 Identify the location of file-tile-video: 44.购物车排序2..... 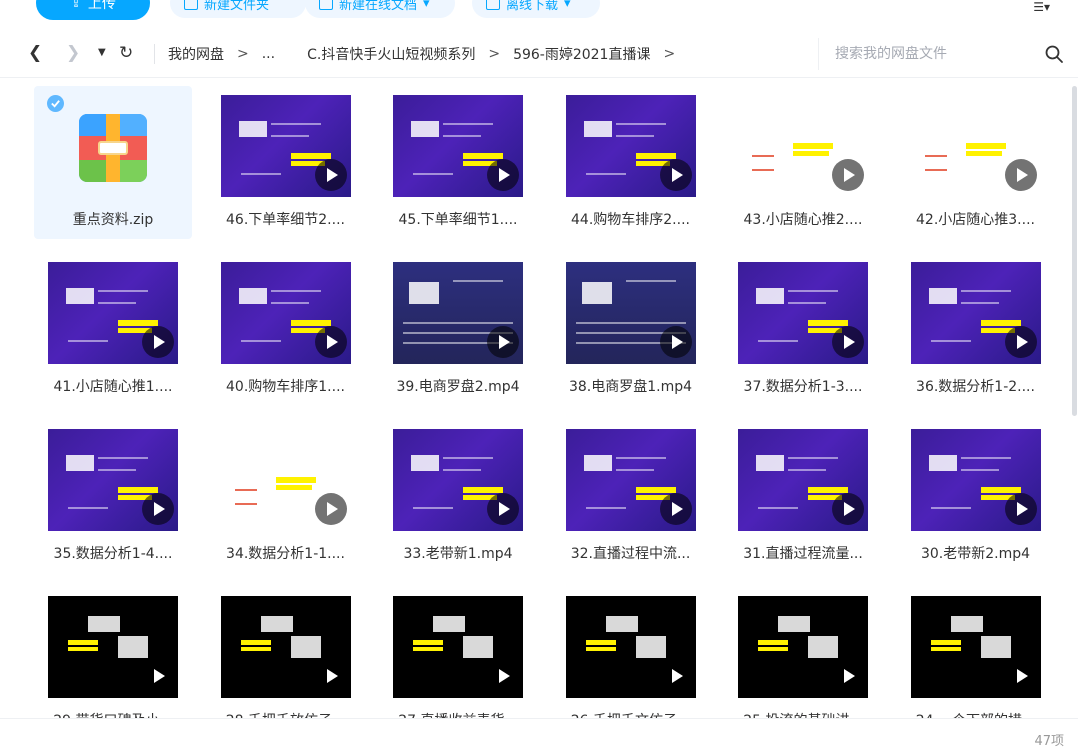
(631, 162).